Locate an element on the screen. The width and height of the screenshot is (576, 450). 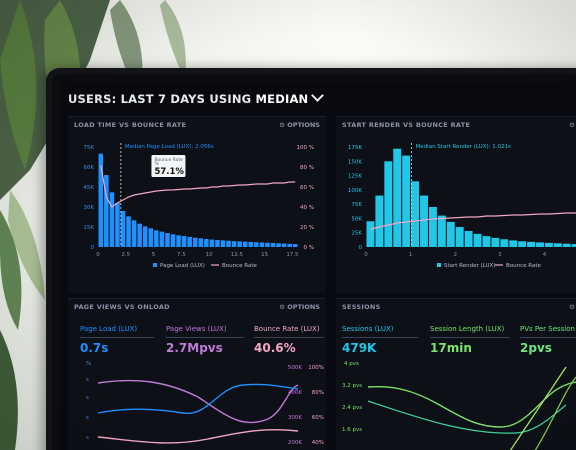
x-tick: 4 is located at coordinates (545, 255).